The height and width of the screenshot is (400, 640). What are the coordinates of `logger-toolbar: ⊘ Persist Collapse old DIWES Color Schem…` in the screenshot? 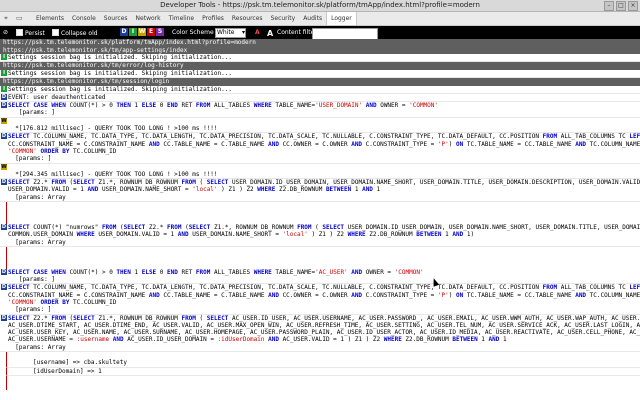 It's located at (320, 33).